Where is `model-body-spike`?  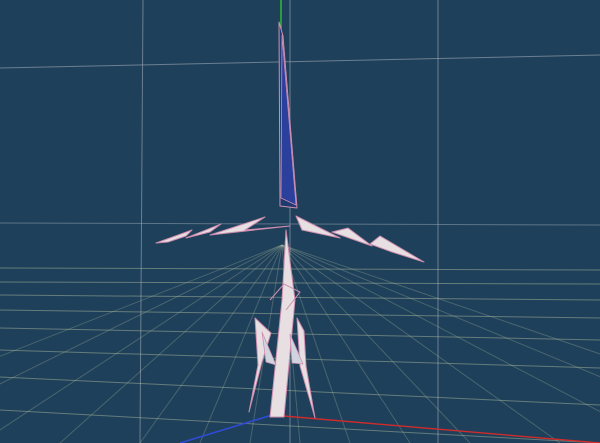
model-body-spike is located at coordinates (282, 323).